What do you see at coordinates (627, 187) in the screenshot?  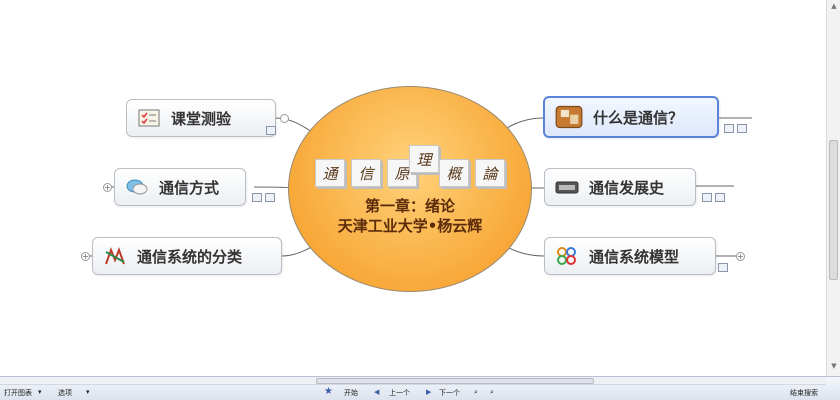 I see `topic-label: 通信发展史` at bounding box center [627, 187].